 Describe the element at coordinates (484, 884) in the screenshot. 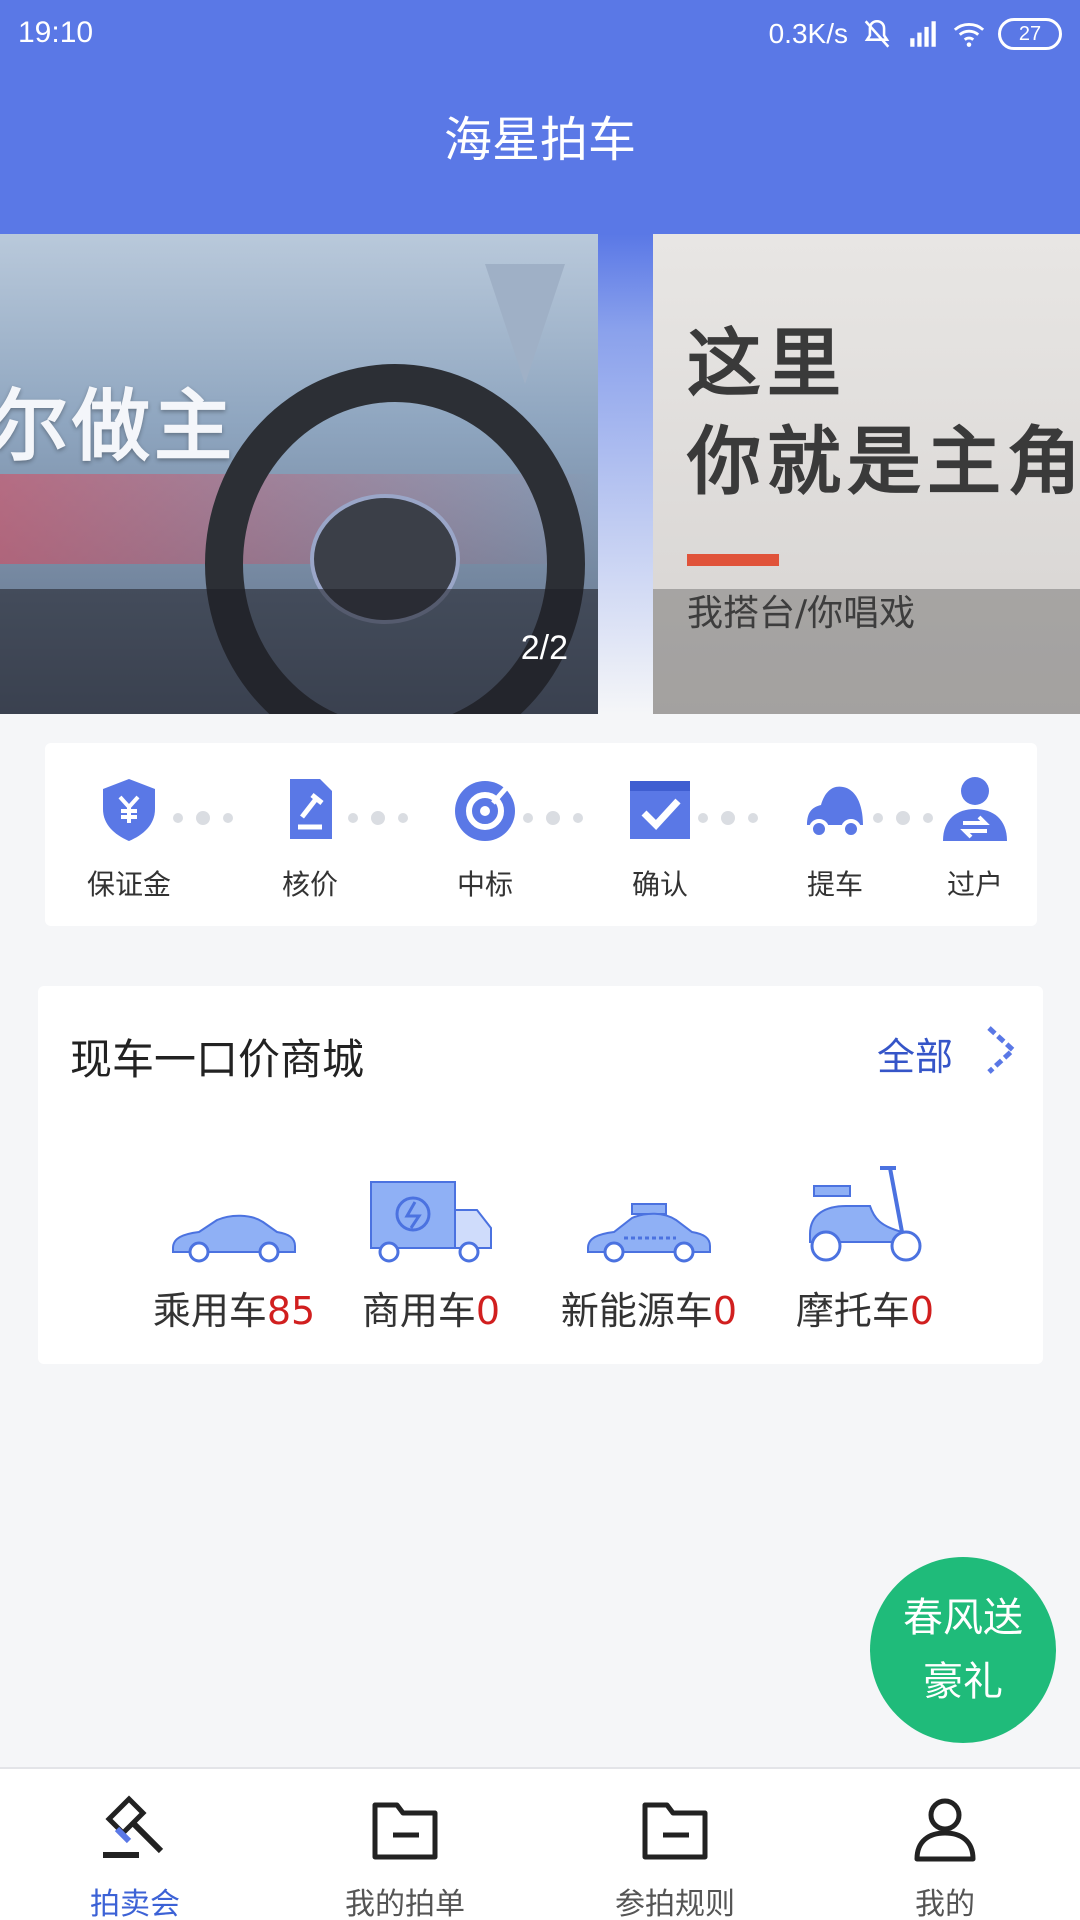

I see `step-label: 中标` at that location.